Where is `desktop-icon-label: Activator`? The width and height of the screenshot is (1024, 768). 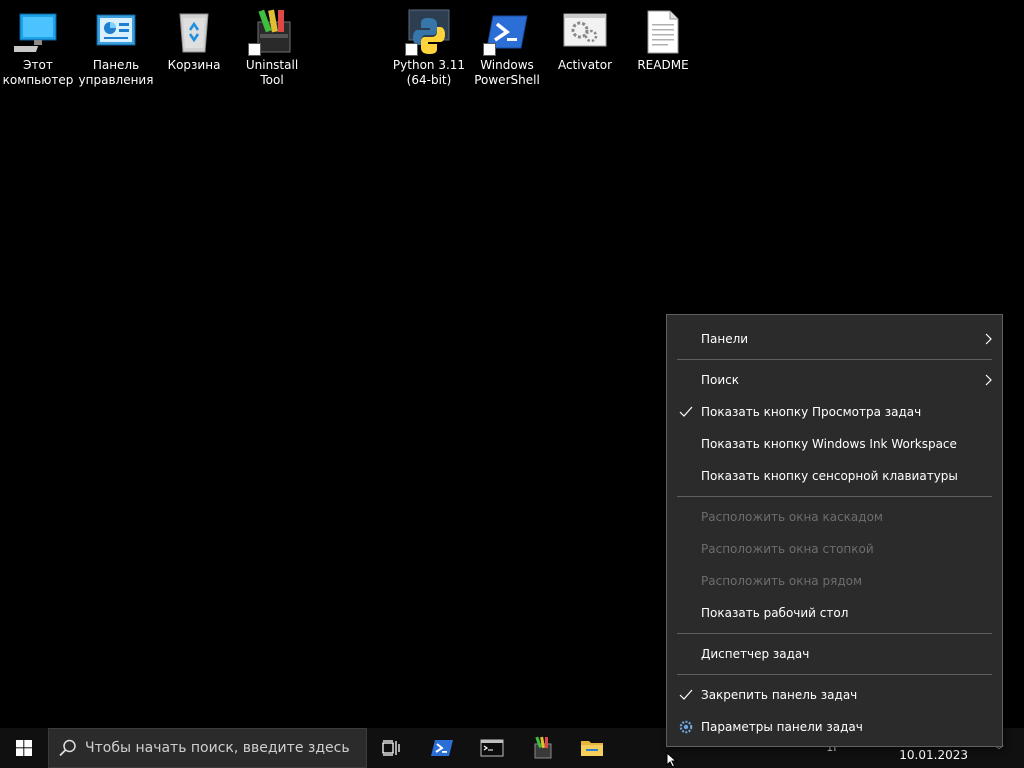 desktop-icon-label: Activator is located at coordinates (585, 65).